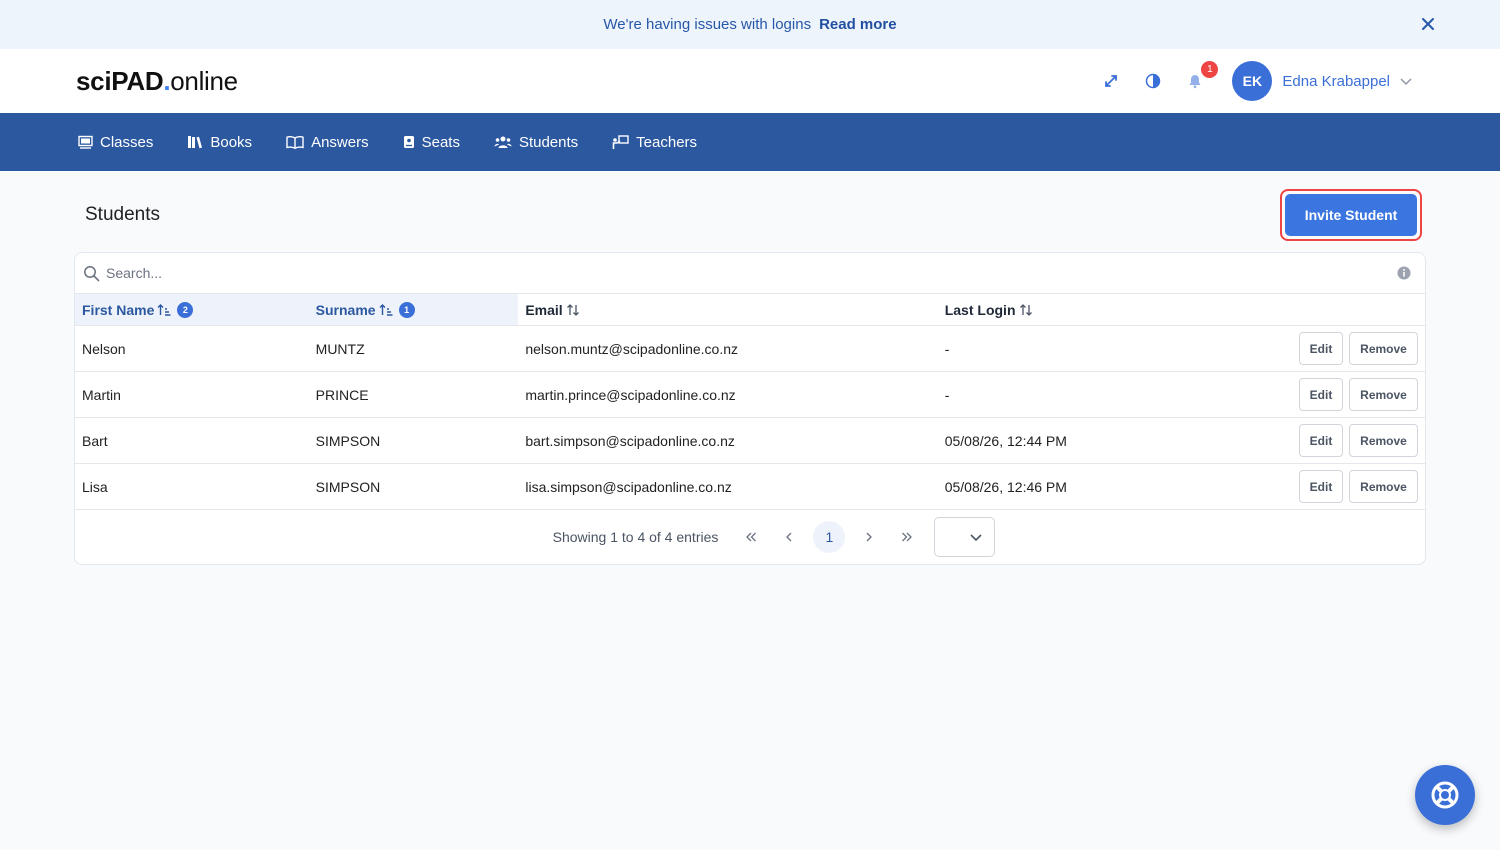  I want to click on cell-first-name: Martin, so click(101, 394).